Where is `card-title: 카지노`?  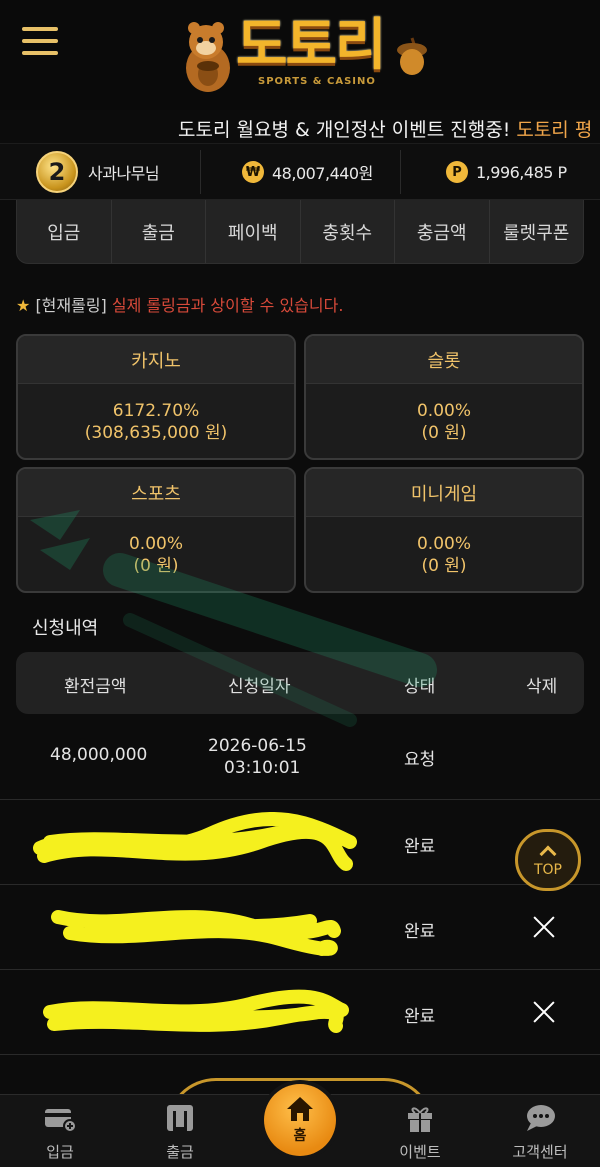 card-title: 카지노 is located at coordinates (156, 360).